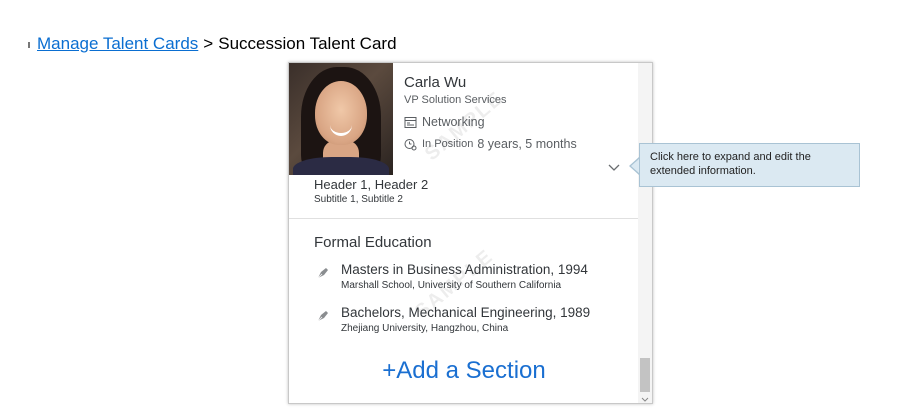 The image size is (919, 419). I want to click on networking-row: Networking, so click(444, 122).